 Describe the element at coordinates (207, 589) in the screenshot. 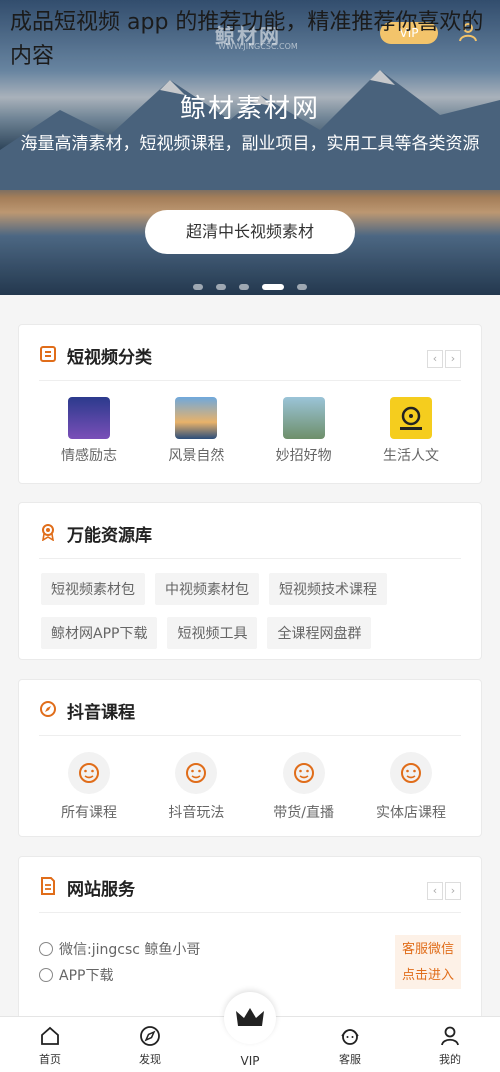

I see `tag-item: 中视频素材包` at that location.